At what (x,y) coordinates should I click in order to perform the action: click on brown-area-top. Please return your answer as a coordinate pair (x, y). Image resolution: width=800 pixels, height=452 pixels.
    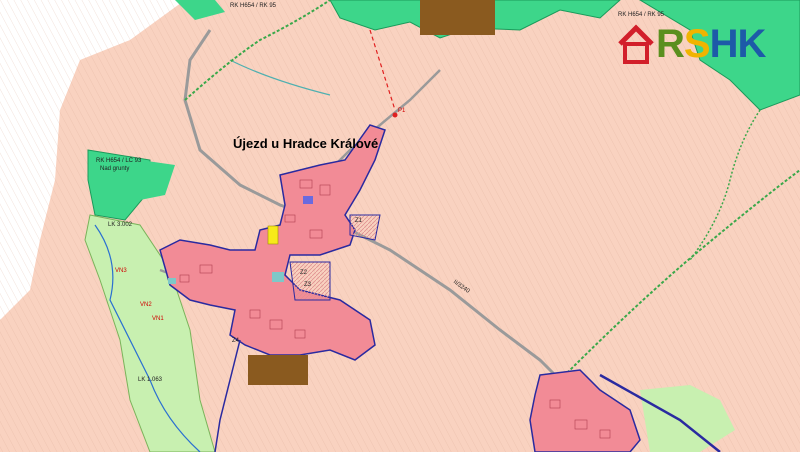
    Looking at the image, I should click on (457, 17).